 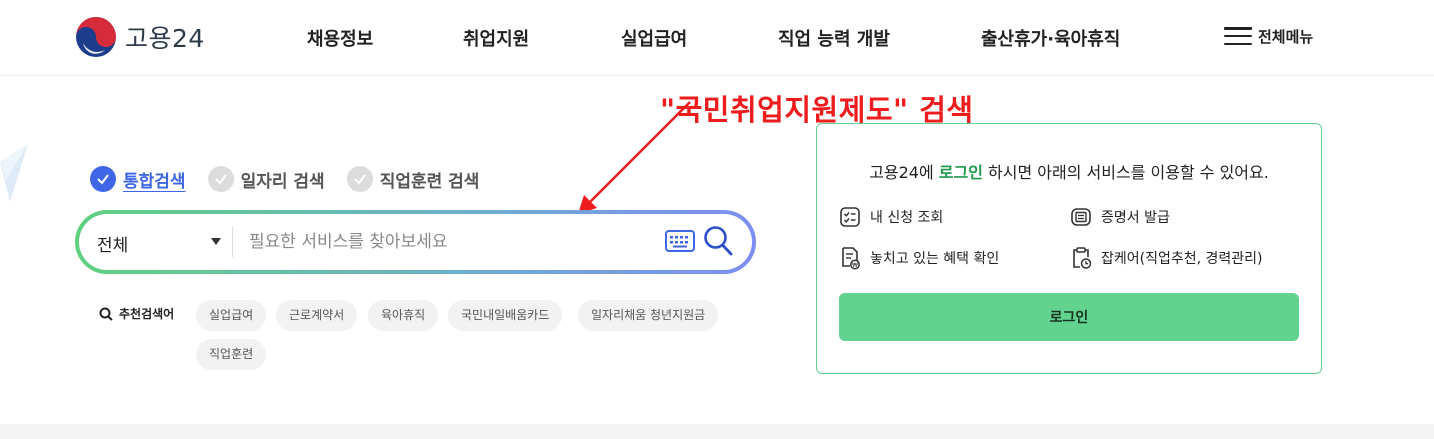 I want to click on checklist-icon, so click(x=850, y=217).